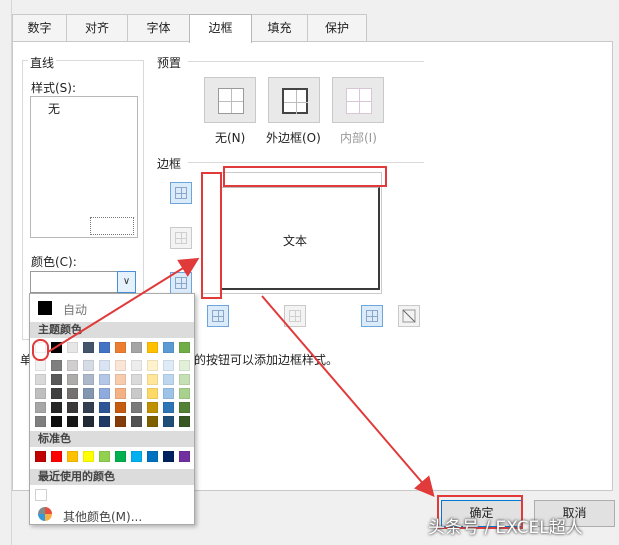 Image resolution: width=619 pixels, height=545 pixels. I want to click on top-border-icon, so click(181, 193).